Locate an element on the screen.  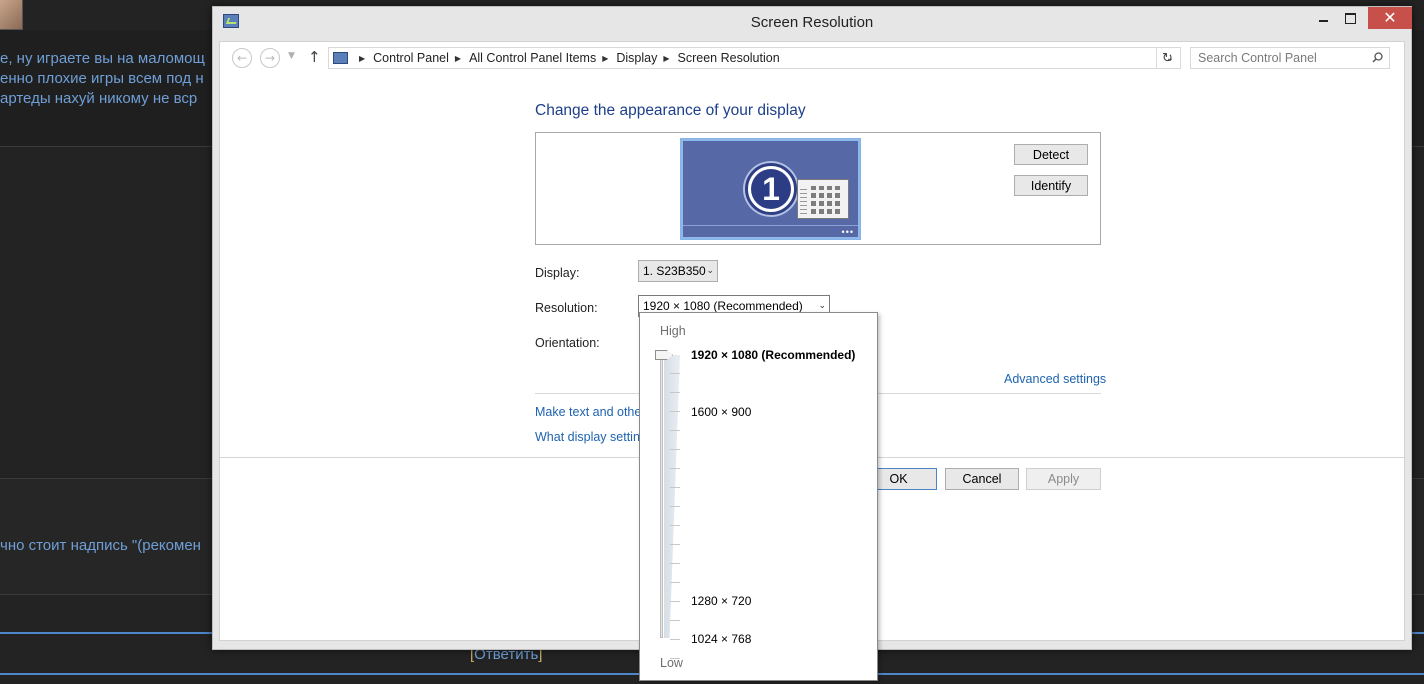
up-arrow-icon: ↑ is located at coordinates (314, 57).